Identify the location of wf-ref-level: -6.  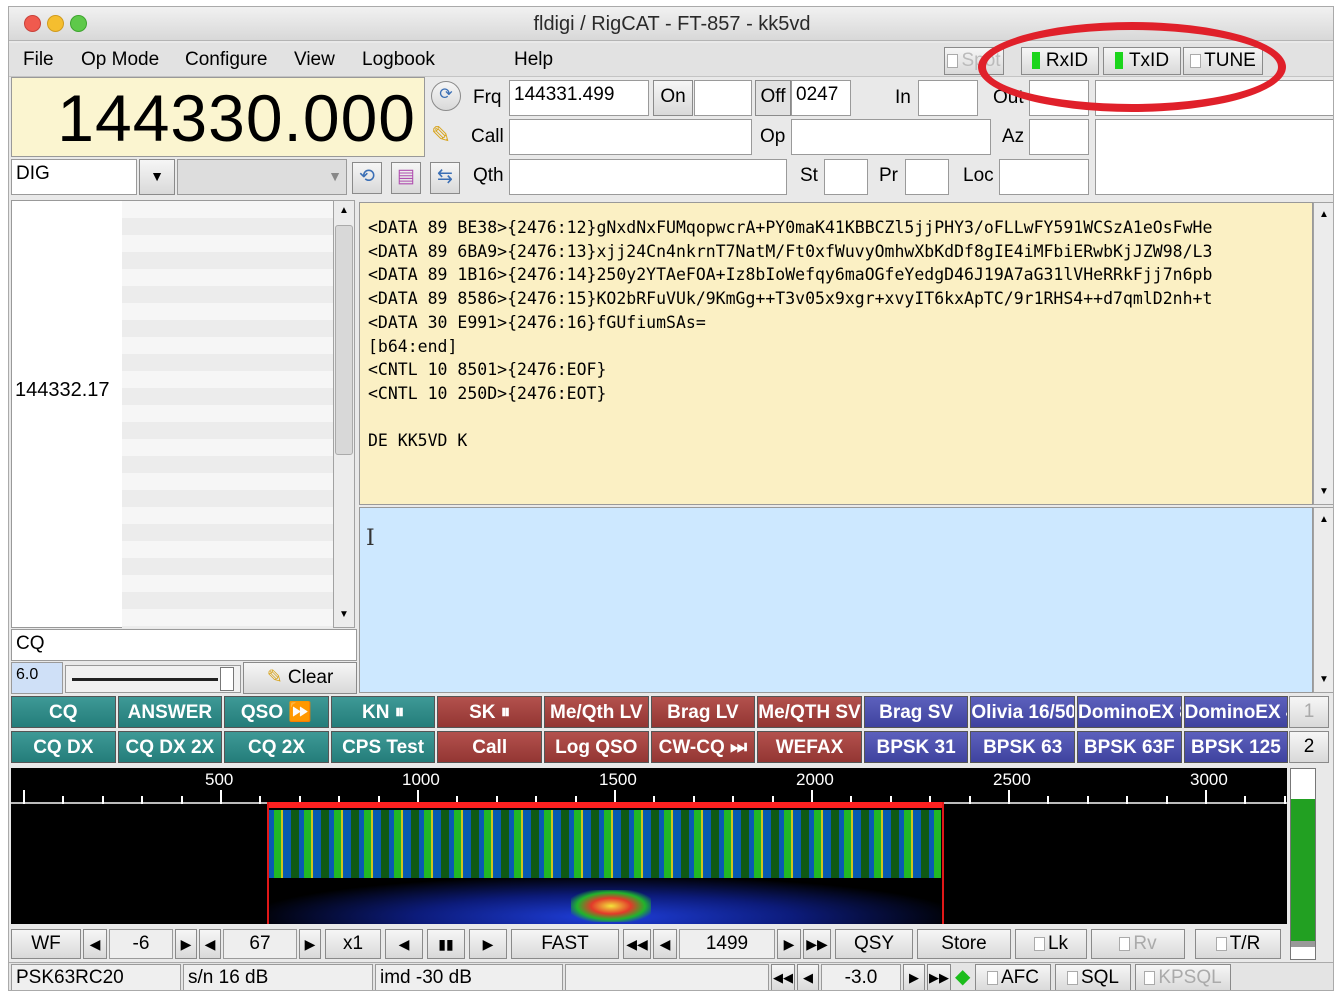
(141, 944).